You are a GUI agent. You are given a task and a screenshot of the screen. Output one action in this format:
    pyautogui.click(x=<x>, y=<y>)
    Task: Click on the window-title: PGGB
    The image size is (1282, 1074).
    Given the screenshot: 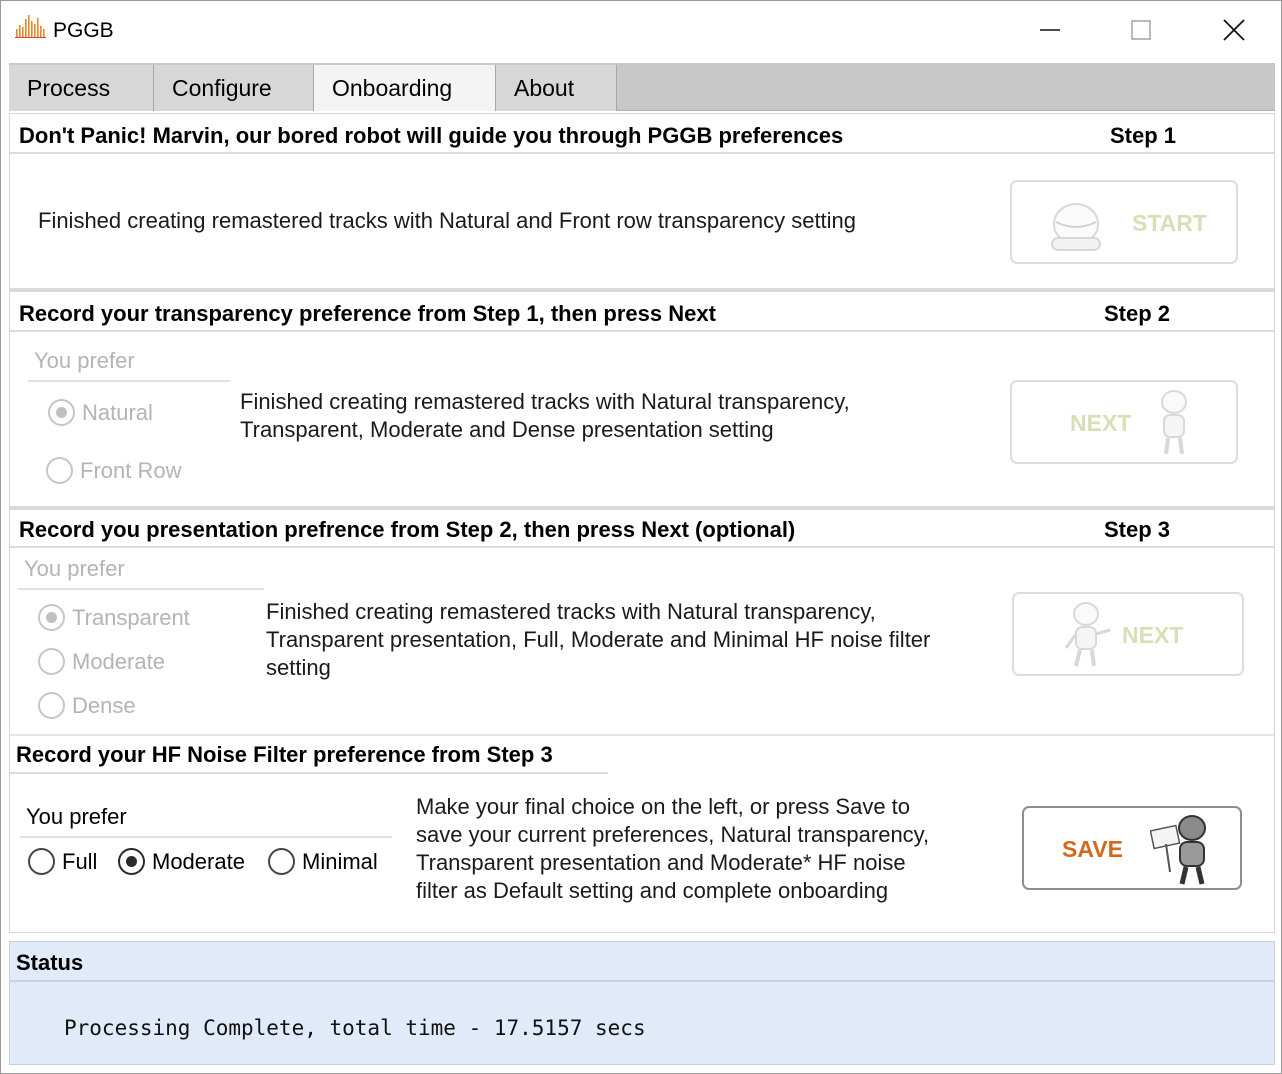 What is the action you would take?
    pyautogui.click(x=83, y=30)
    